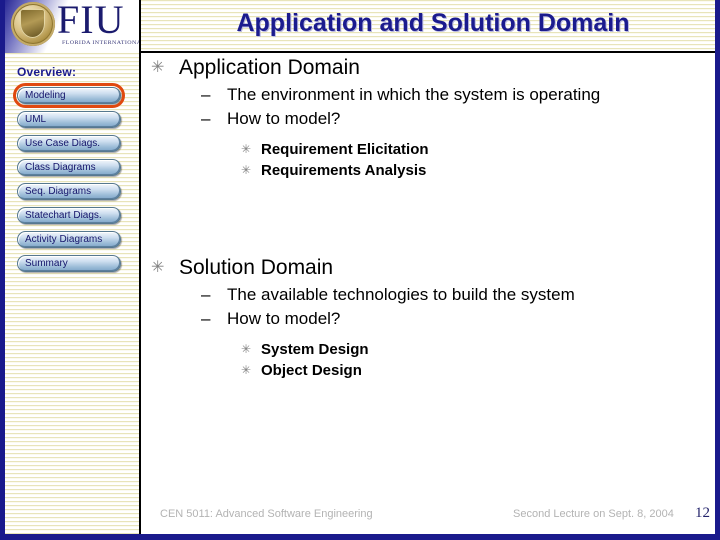 The width and height of the screenshot is (720, 540). What do you see at coordinates (91, 21) in the screenshot?
I see `fiu-wordmark: FIU` at bounding box center [91, 21].